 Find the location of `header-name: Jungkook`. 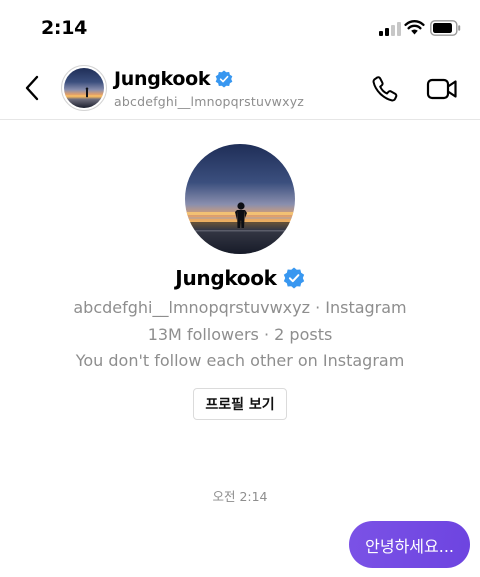

header-name: Jungkook is located at coordinates (162, 79).